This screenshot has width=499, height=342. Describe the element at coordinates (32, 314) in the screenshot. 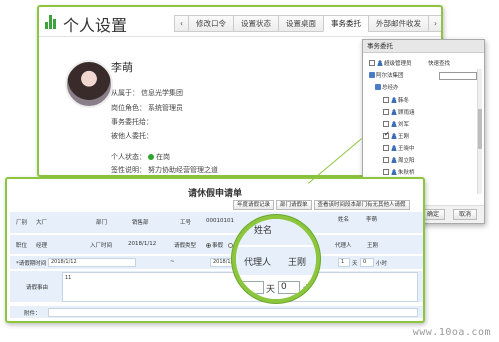

I see `attachment-label: 附件：` at that location.